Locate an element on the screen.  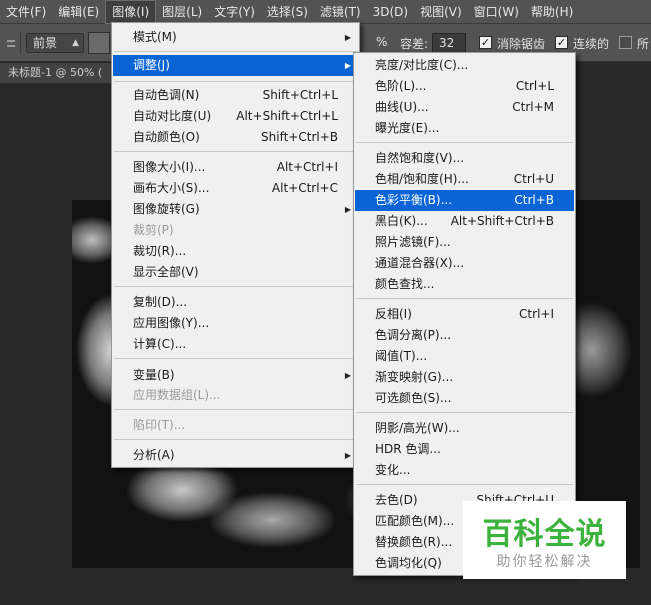
gradient-swatch is located at coordinates (99, 43).